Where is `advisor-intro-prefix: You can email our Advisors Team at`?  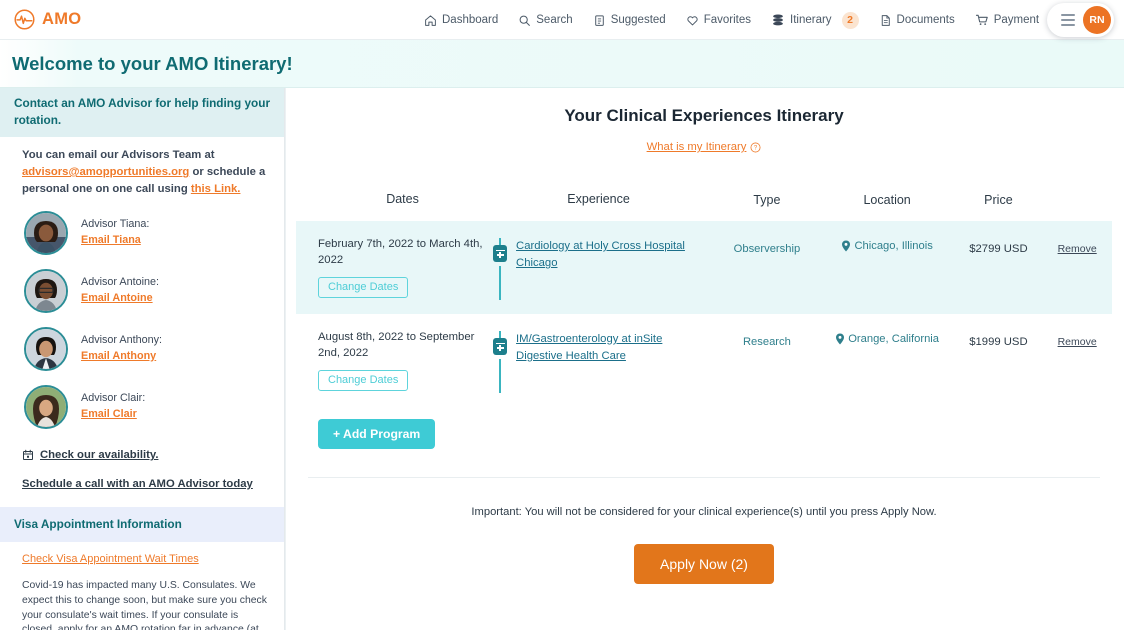
advisor-intro-prefix: You can email our Advisors Team at is located at coordinates (118, 155).